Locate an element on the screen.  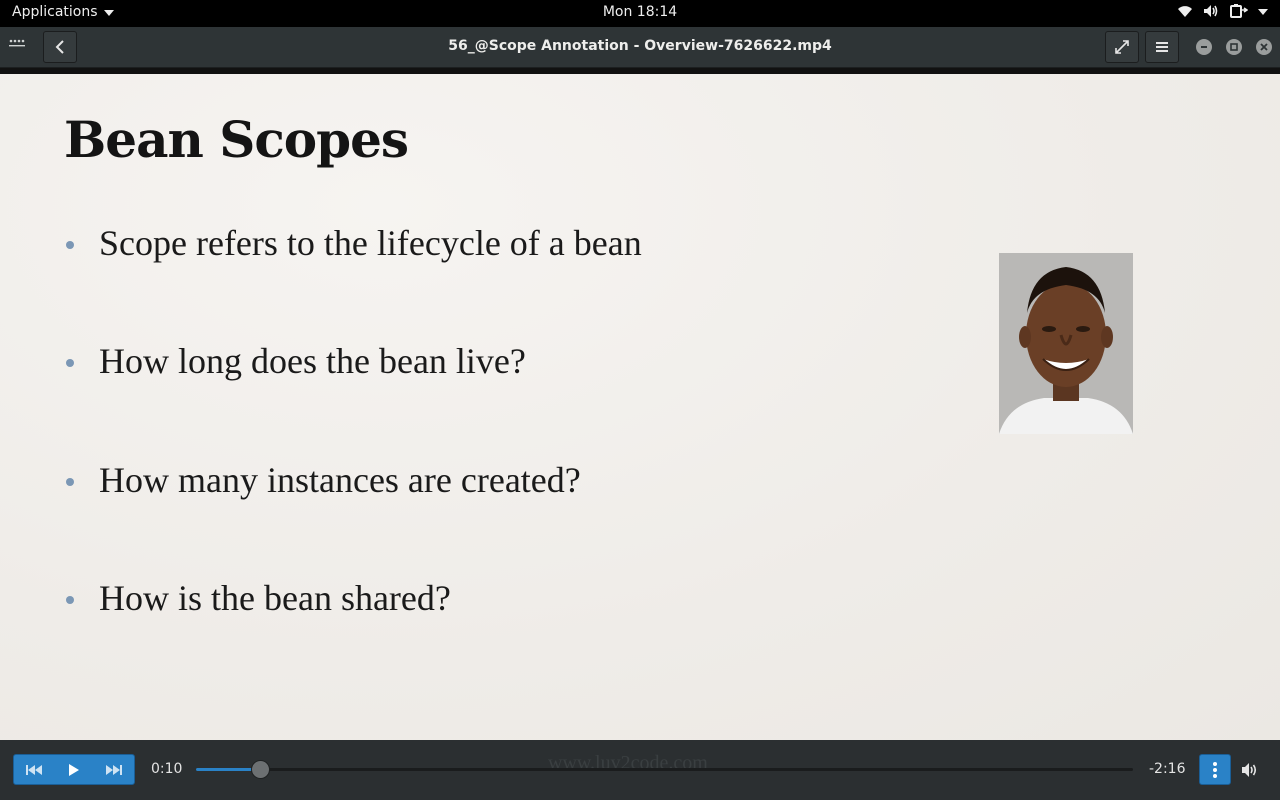
minimize-icon is located at coordinates (1204, 47).